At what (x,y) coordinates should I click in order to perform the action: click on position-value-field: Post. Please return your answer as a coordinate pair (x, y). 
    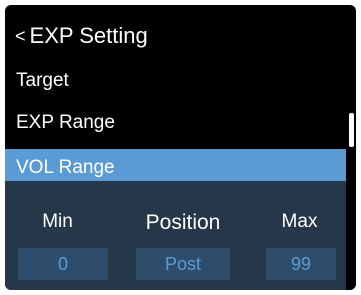
    Looking at the image, I should click on (183, 264).